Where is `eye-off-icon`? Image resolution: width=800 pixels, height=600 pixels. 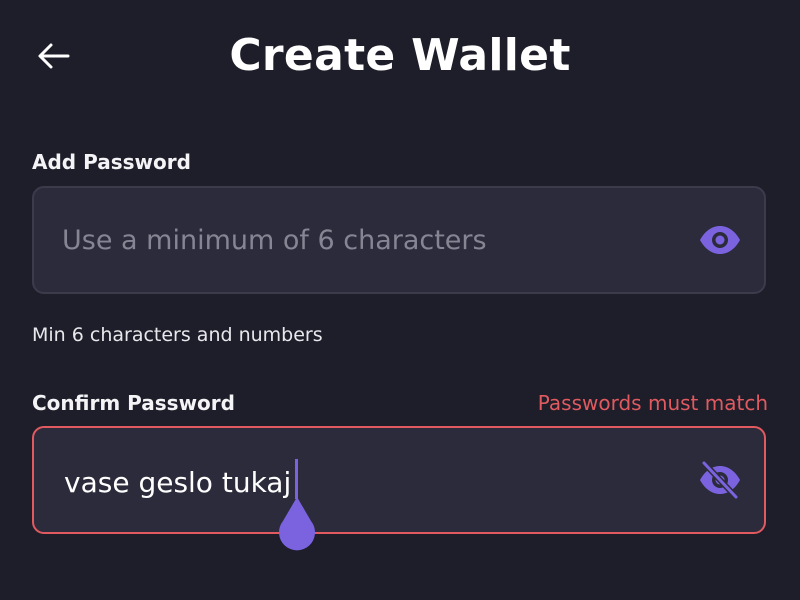
eye-off-icon is located at coordinates (720, 481).